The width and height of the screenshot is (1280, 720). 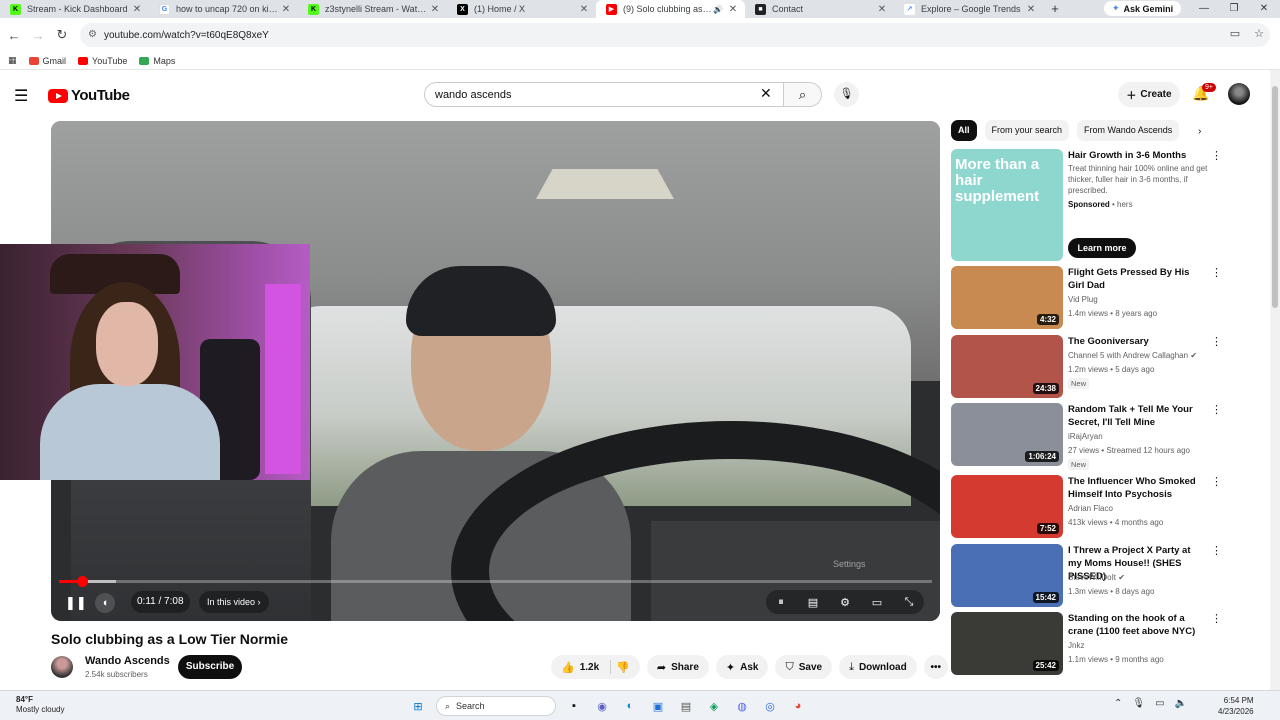 I want to click on chip-from-your-search: From your search, so click(x=1027, y=130).